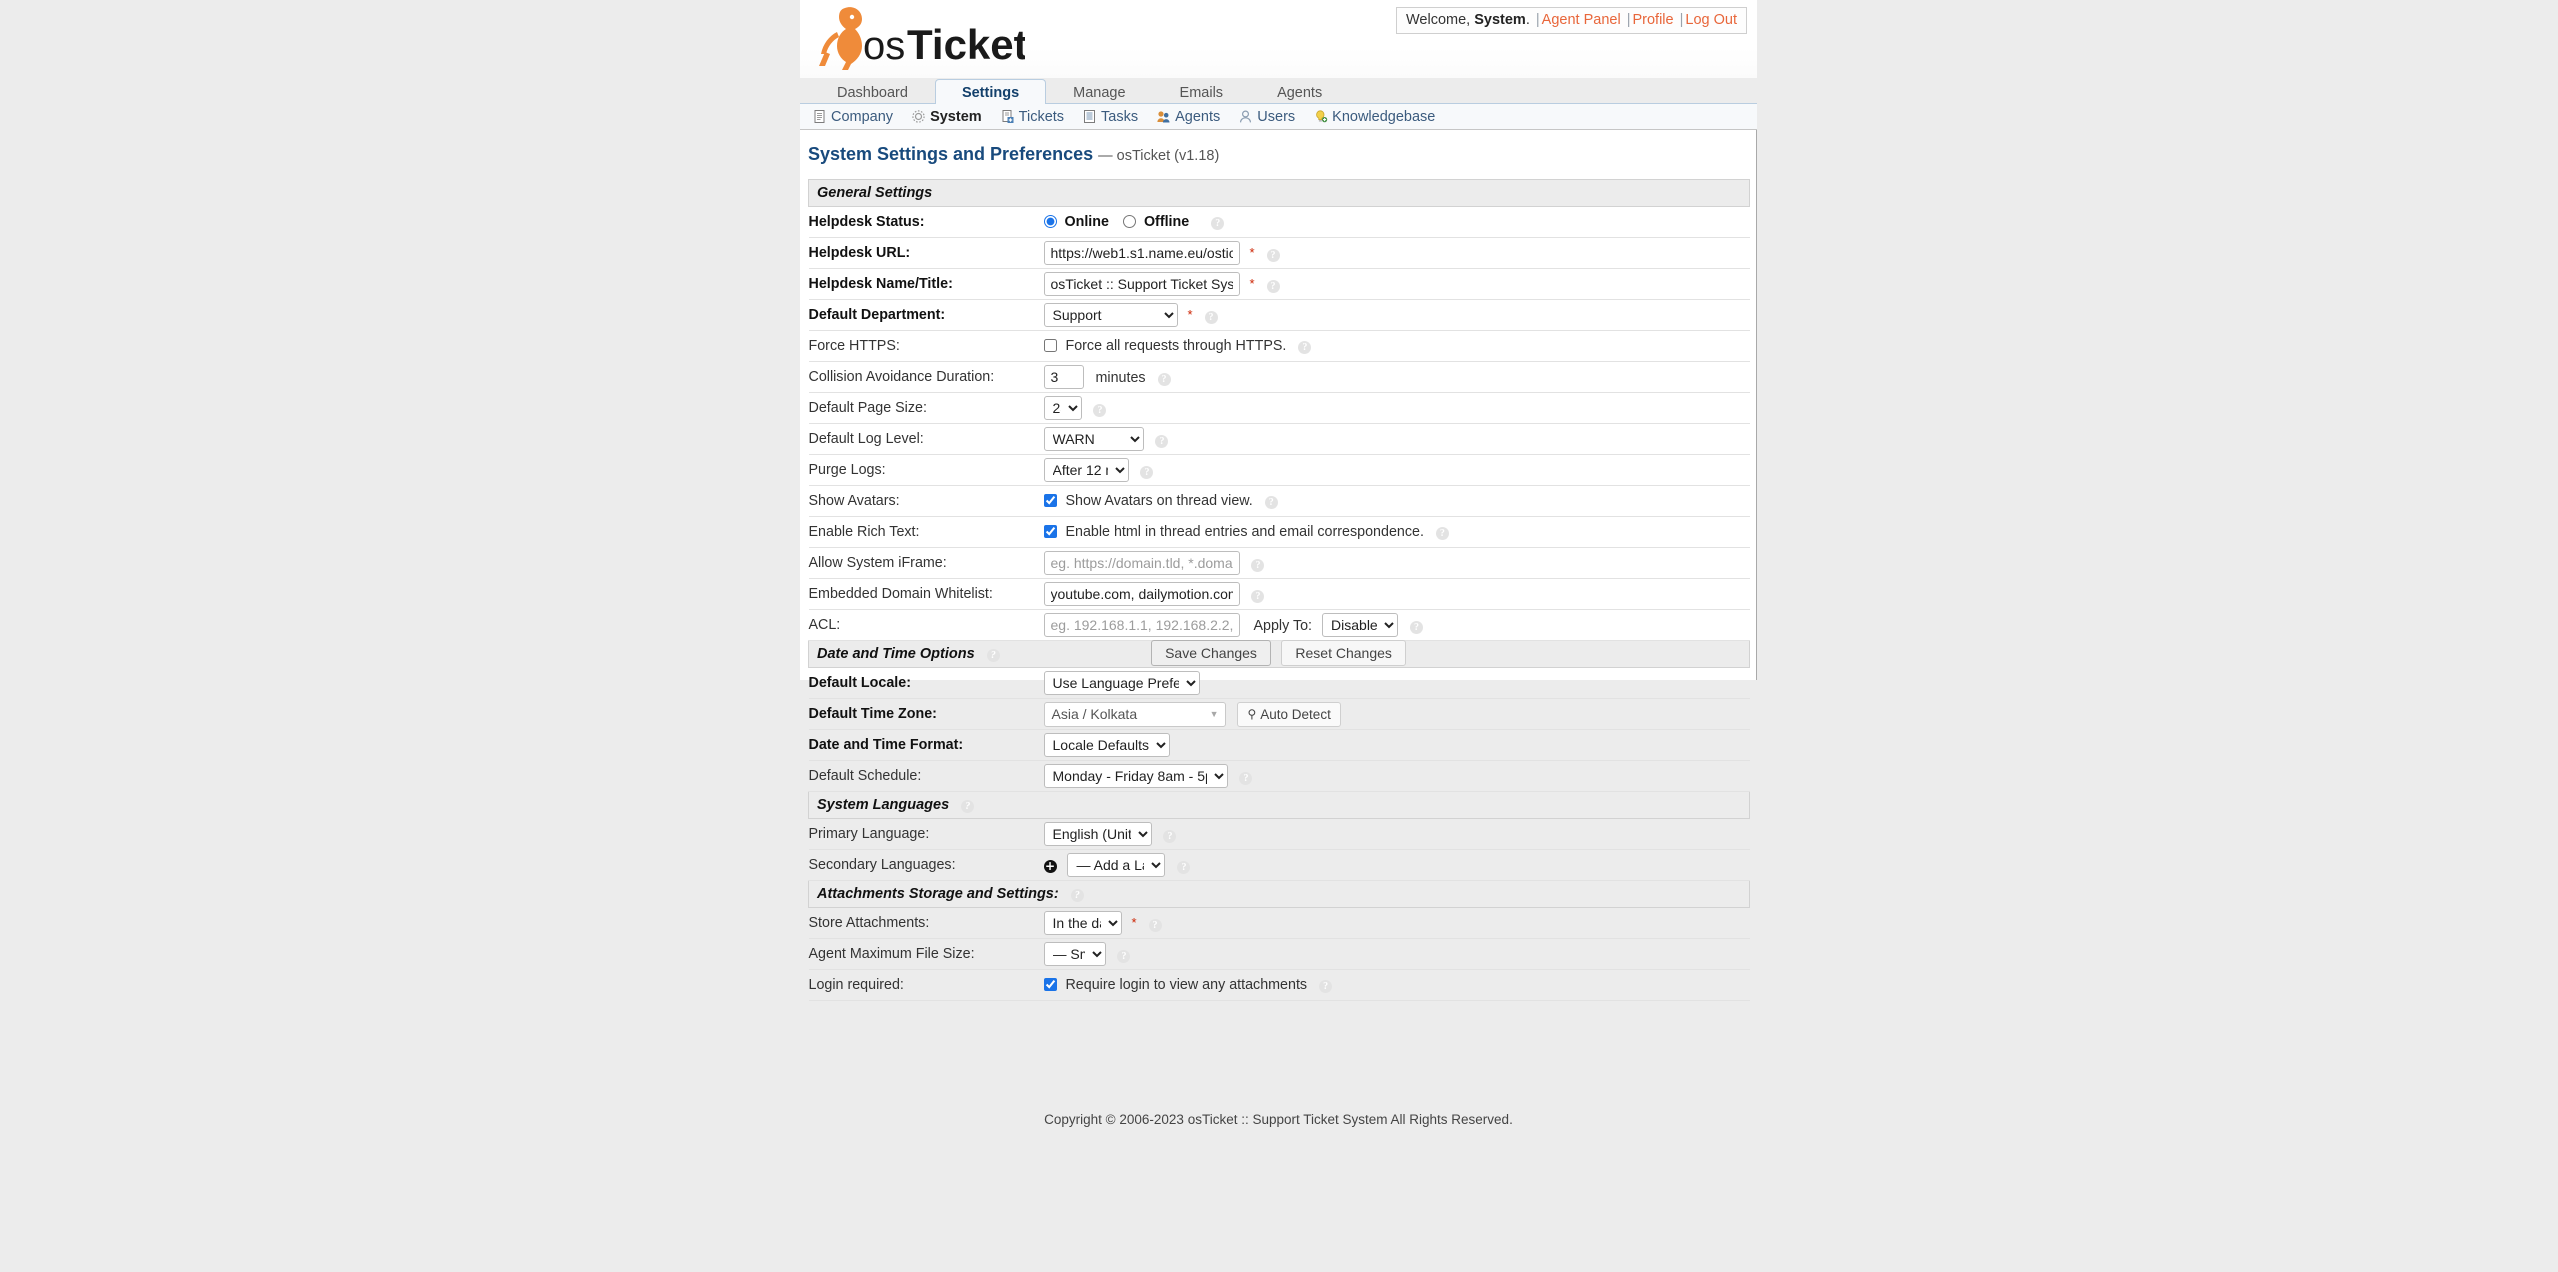 This screenshot has height=1272, width=2558. I want to click on row-log-level: Default Log Level: WARN ?, so click(1279, 439).